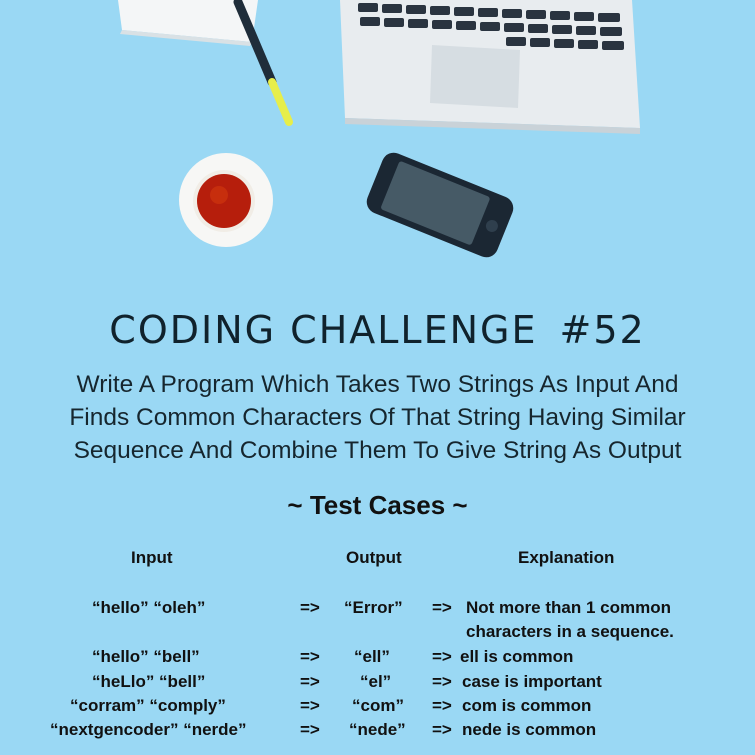 The image size is (755, 755). Describe the element at coordinates (148, 729) in the screenshot. I see `test-input: “nextgencoder” “nerde”` at that location.